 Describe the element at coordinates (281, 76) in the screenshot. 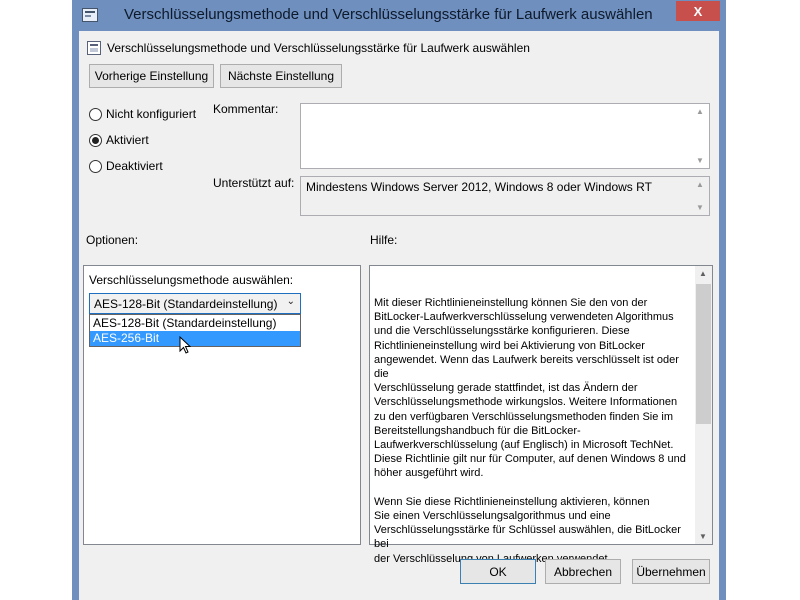

I see `next-setting-button: Nächste Einstellung` at that location.